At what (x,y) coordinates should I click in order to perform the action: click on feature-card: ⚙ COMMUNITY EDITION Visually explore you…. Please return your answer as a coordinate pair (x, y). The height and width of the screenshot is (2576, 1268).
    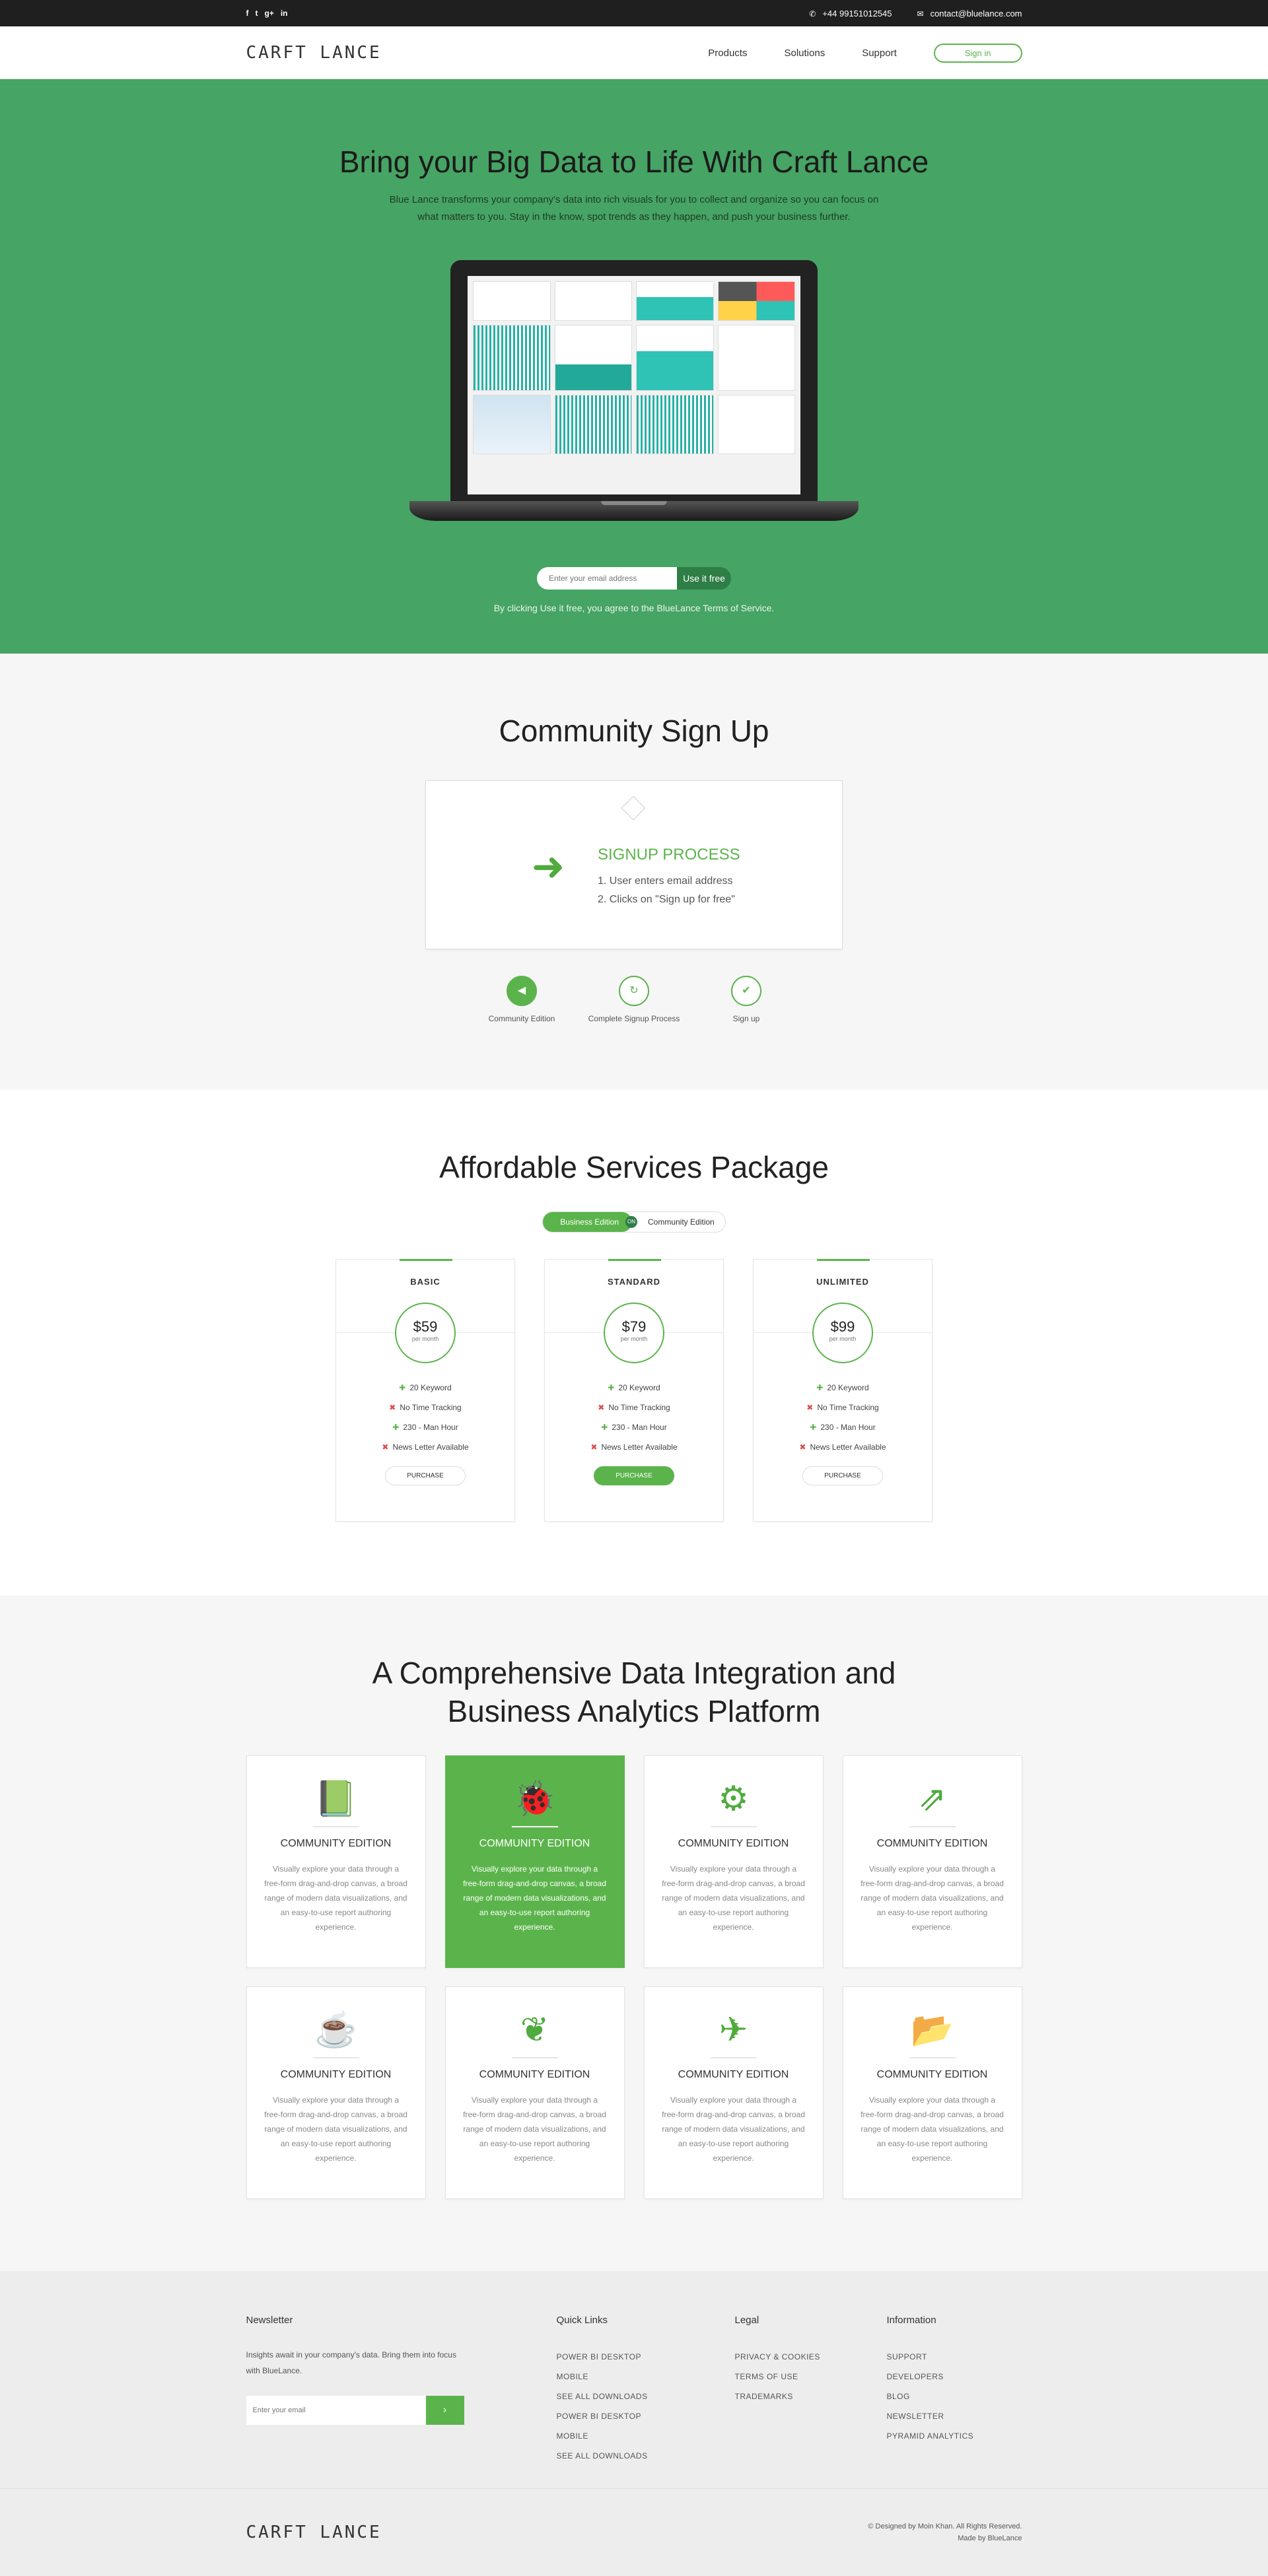
    Looking at the image, I should click on (733, 1862).